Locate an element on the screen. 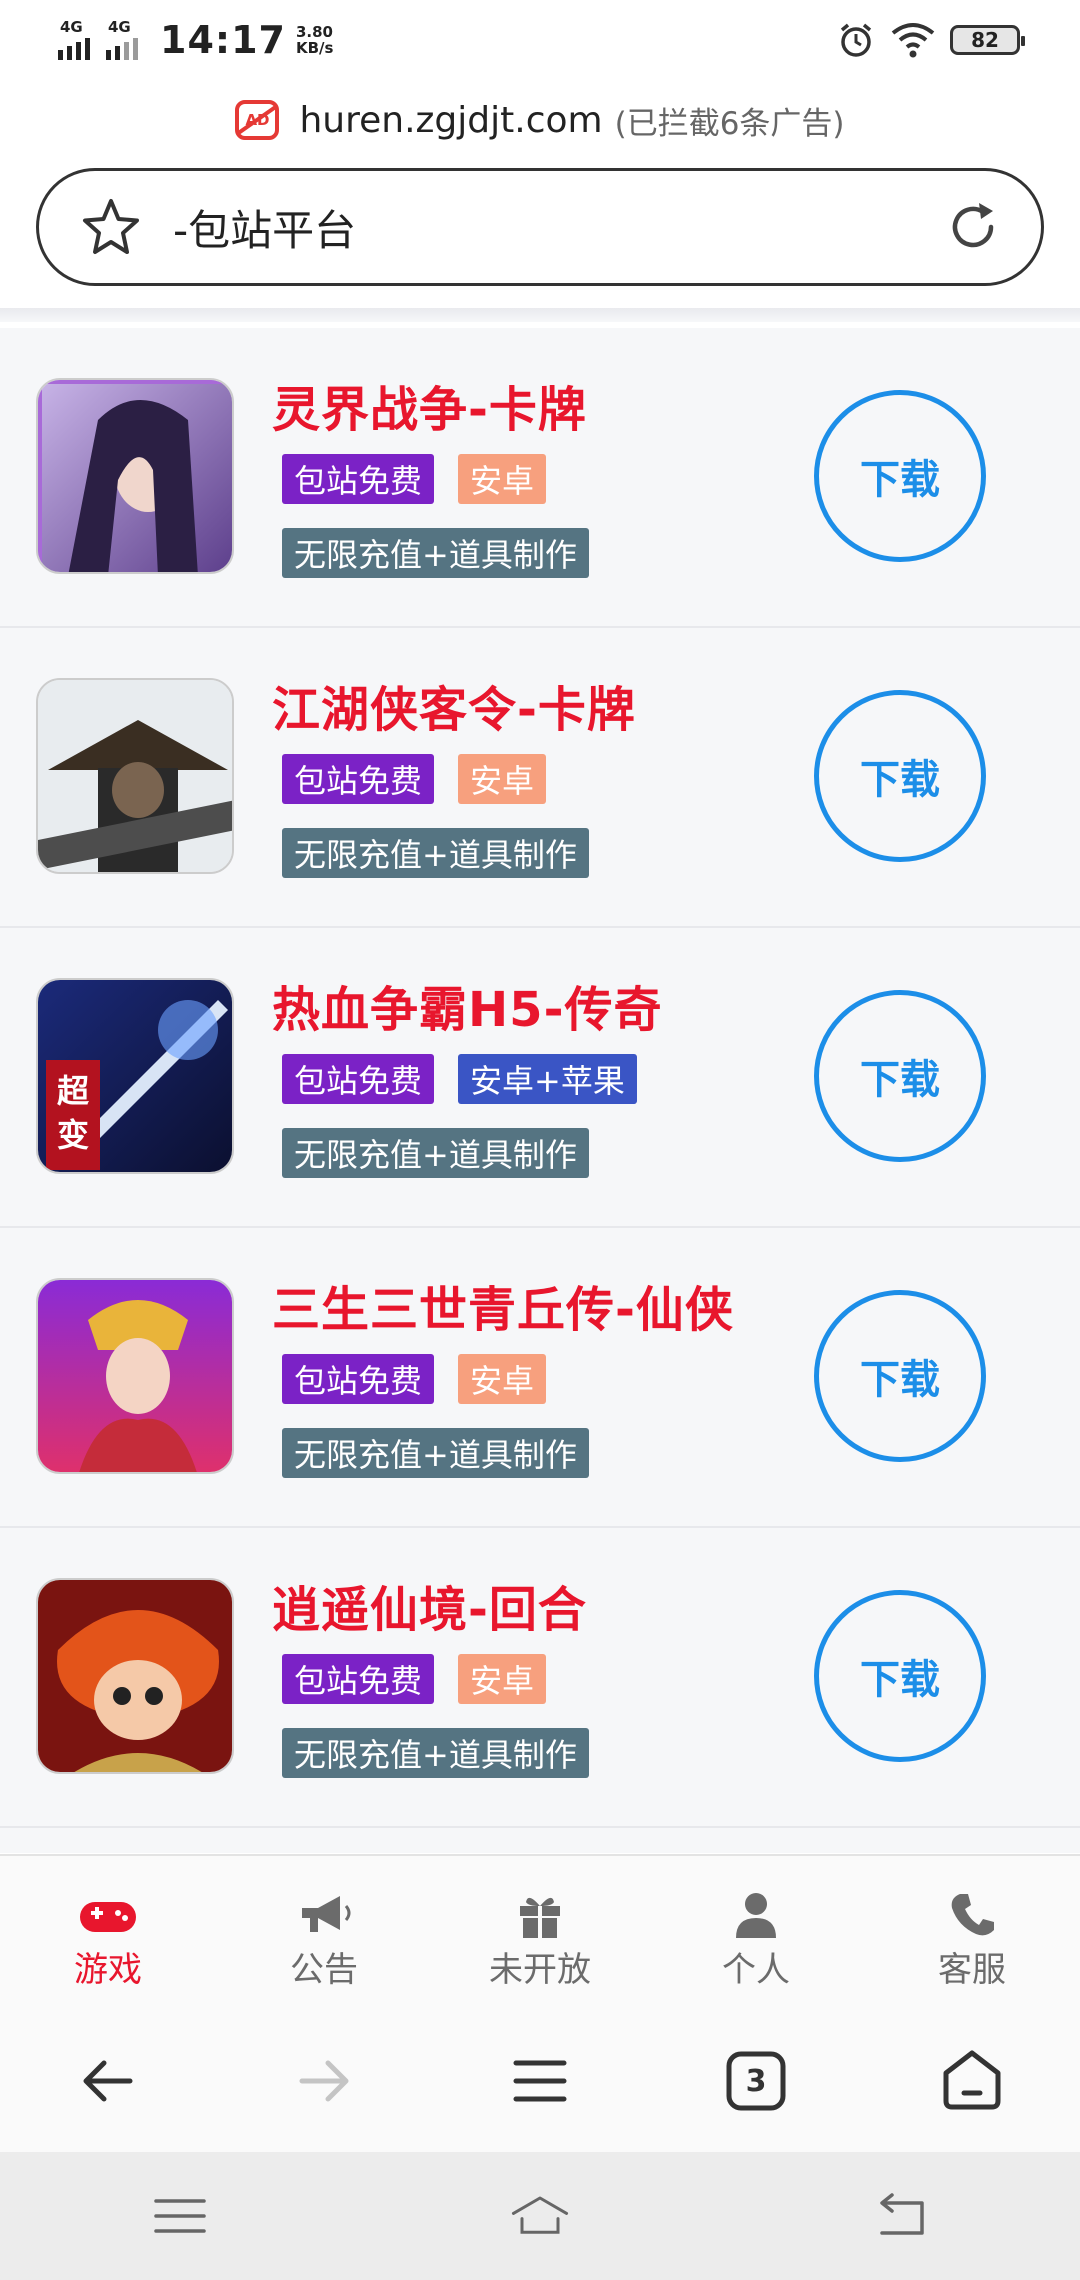 This screenshot has width=1080, height=2280. game-row: 江湖侠客令-卡牌 包站免费 安卓 无限充值+道具制作 下载 is located at coordinates (540, 778).